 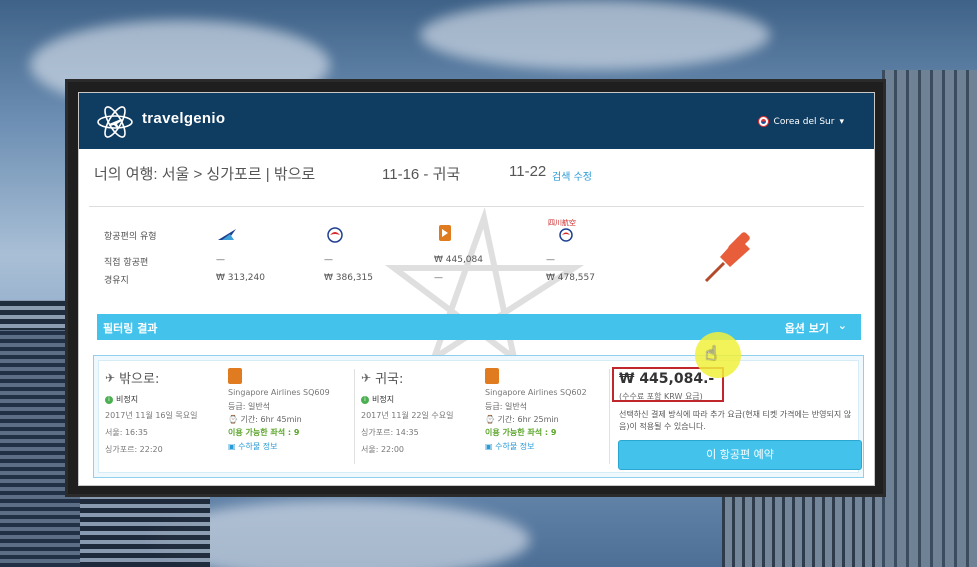 I want to click on outbound-class: 등급: 일반석, so click(x=249, y=406).